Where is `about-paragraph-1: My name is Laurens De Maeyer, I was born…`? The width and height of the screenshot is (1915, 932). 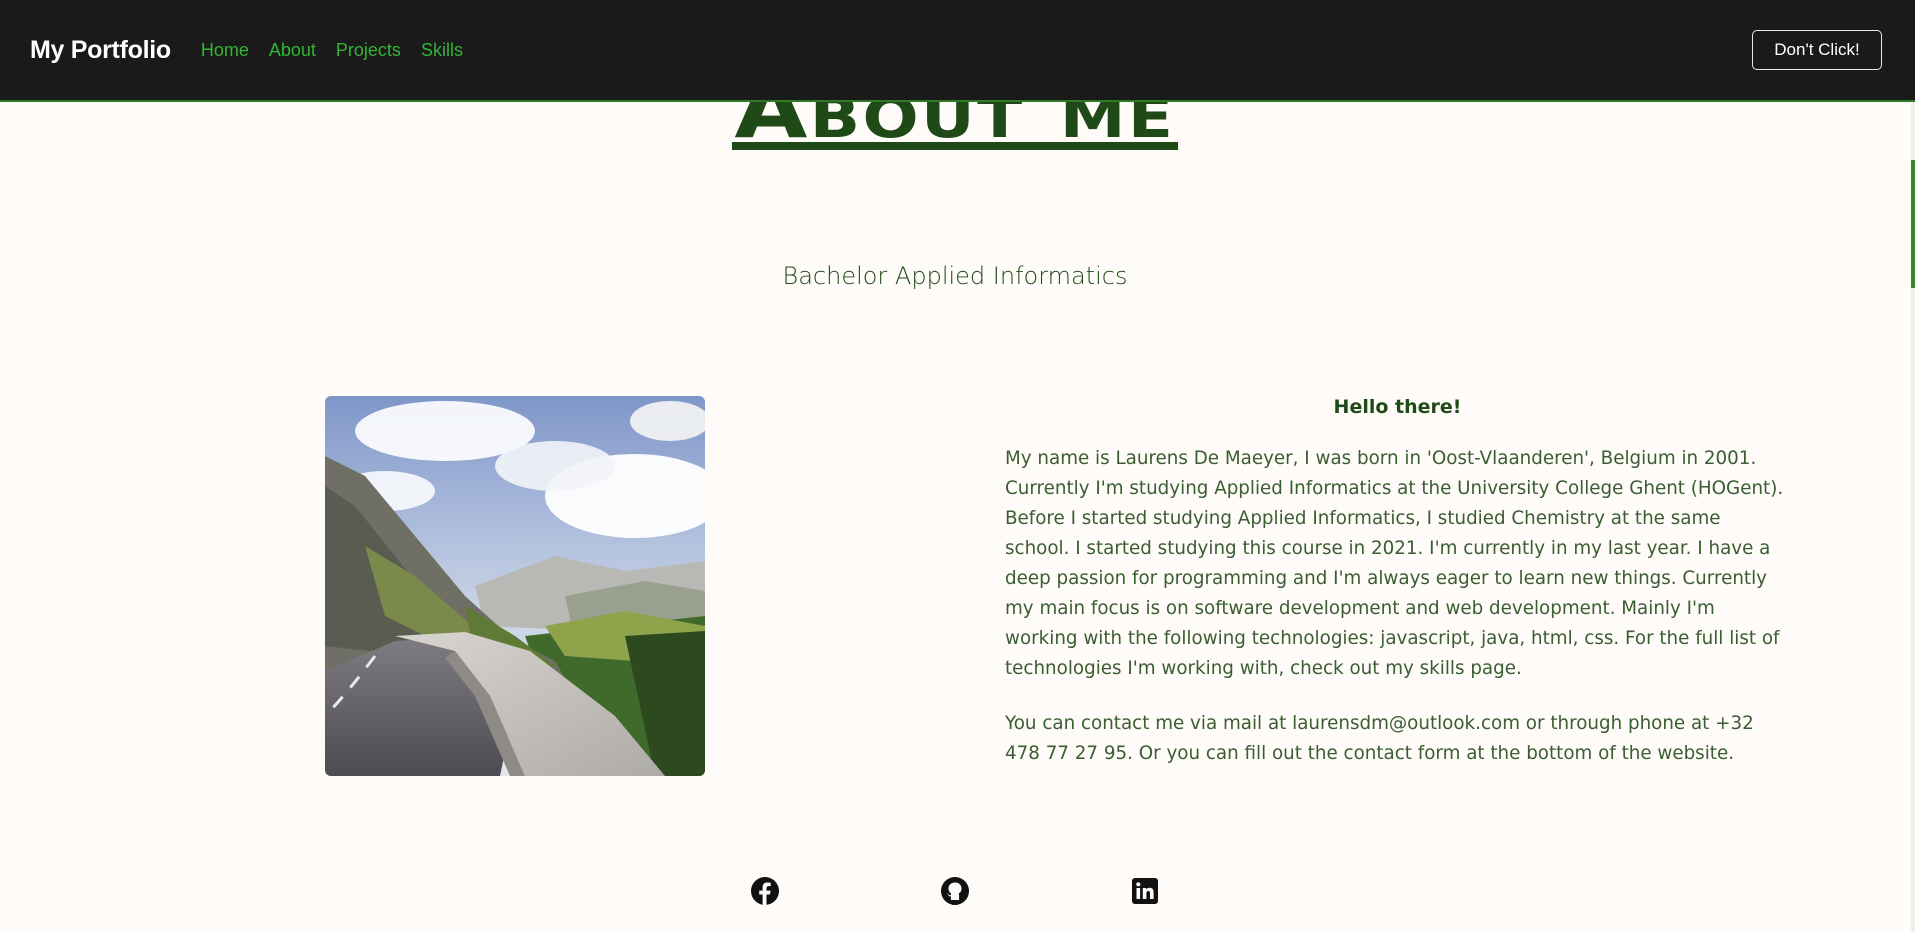
about-paragraph-1: My name is Laurens De Maeyer, I was born… is located at coordinates (1394, 563).